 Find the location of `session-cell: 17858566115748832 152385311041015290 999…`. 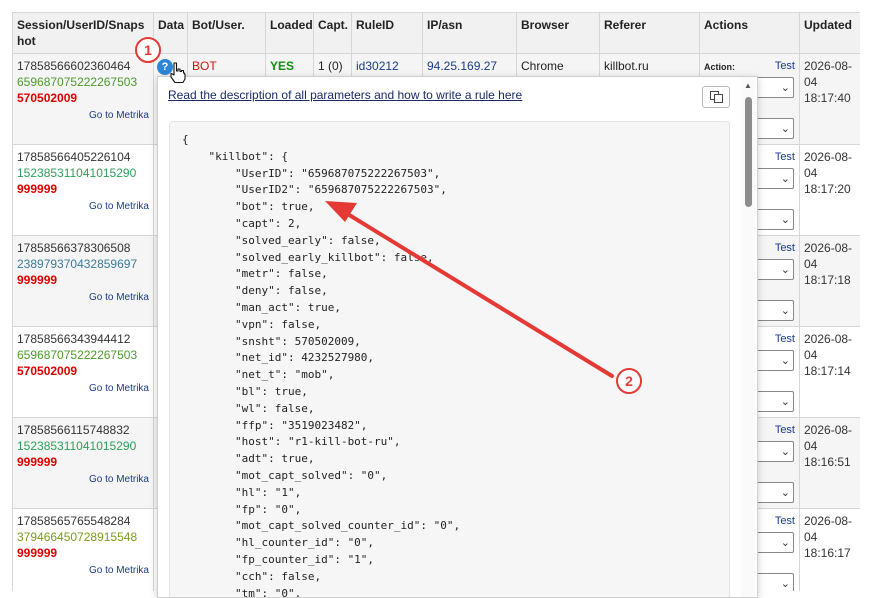

session-cell: 17858566115748832 152385311041015290 999… is located at coordinates (83, 463).